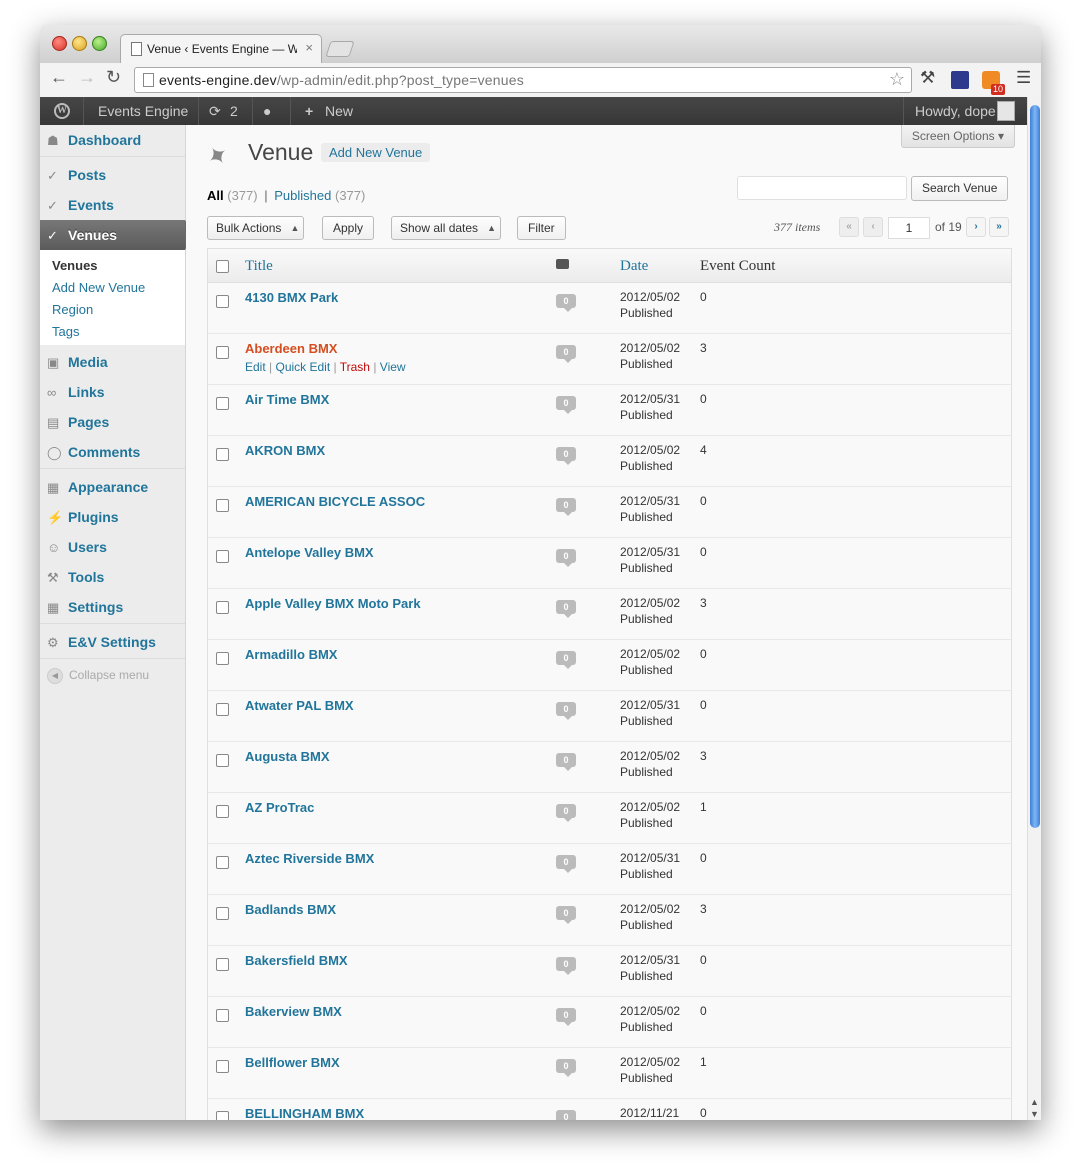 The width and height of the screenshot is (1081, 1176). Describe the element at coordinates (340, 49) in the screenshot. I see `new-tab-button` at that location.